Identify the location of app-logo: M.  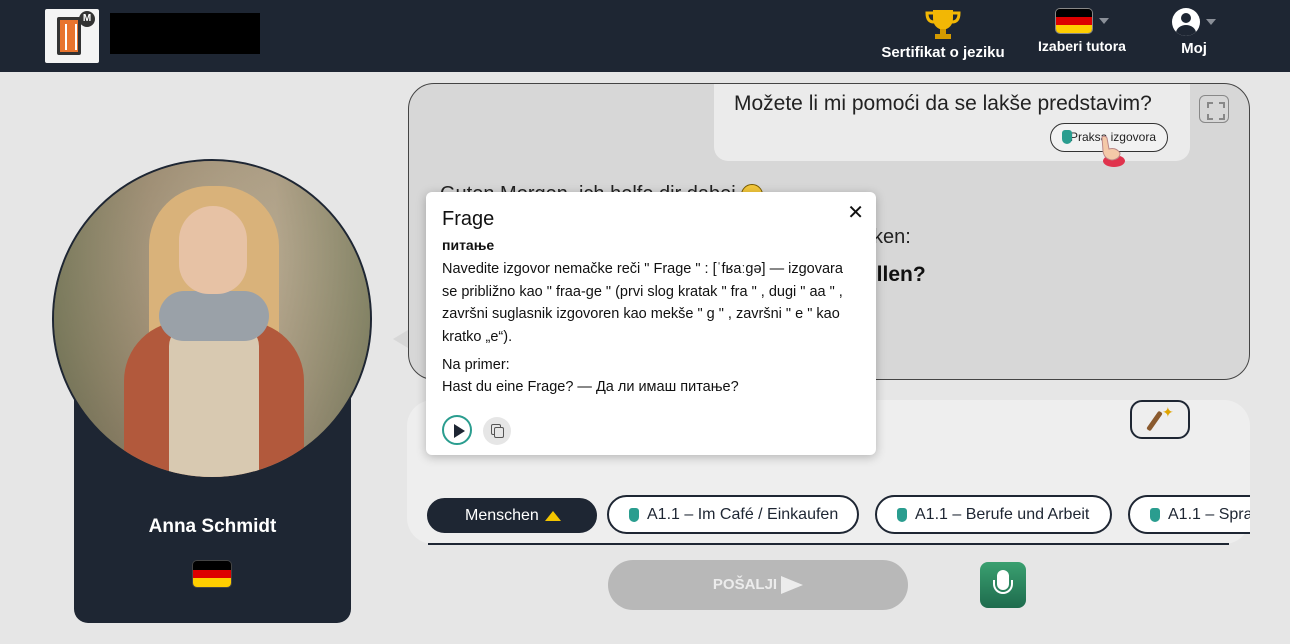
(72, 36).